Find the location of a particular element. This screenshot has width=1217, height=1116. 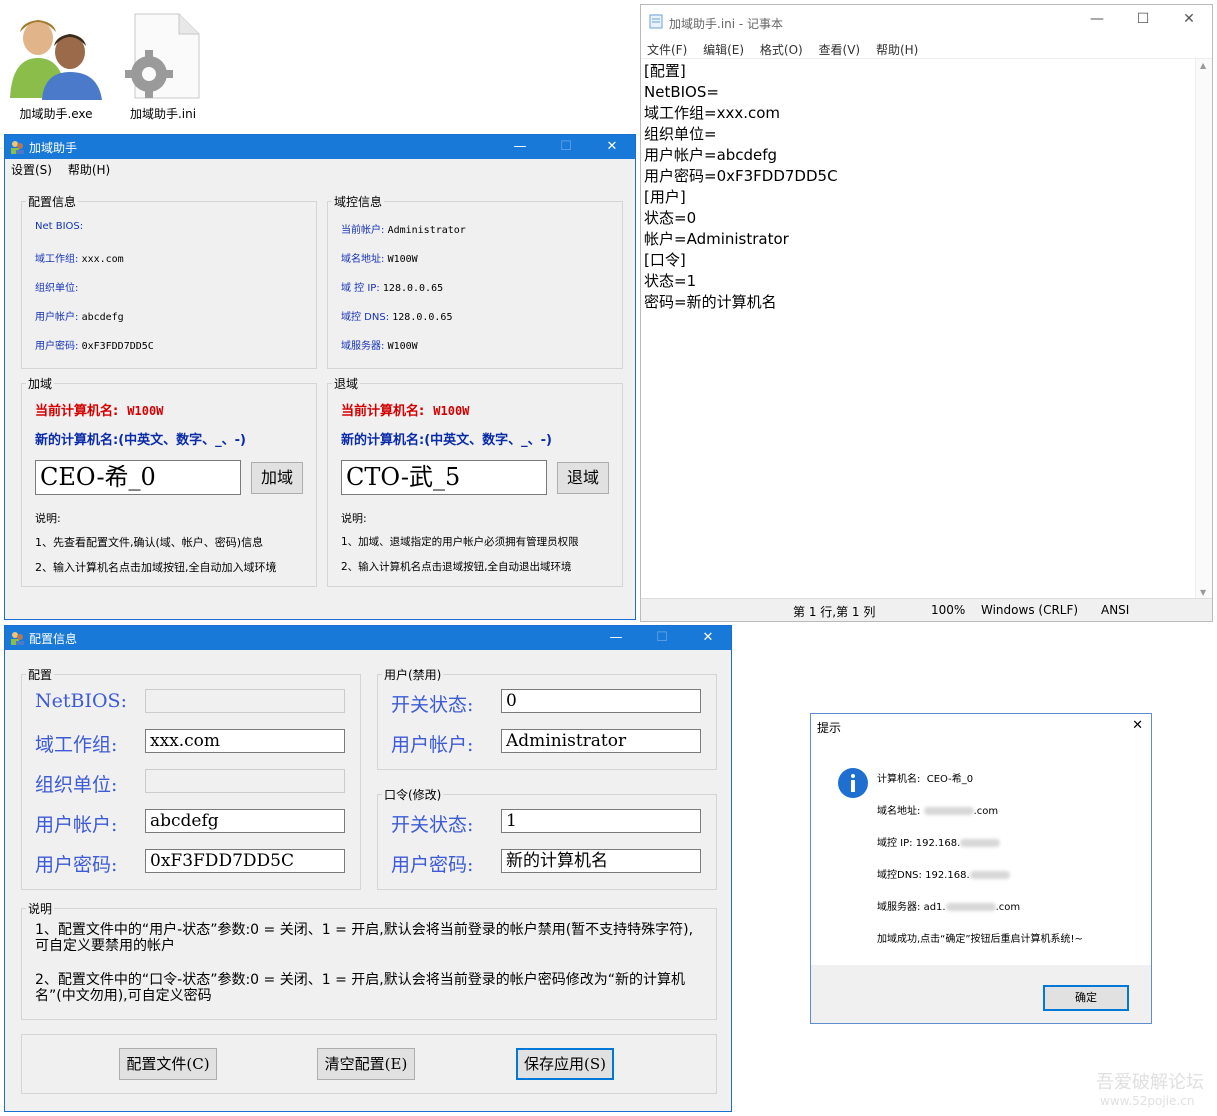

password-input: 0xF3FDD7DD5C is located at coordinates (245, 861).